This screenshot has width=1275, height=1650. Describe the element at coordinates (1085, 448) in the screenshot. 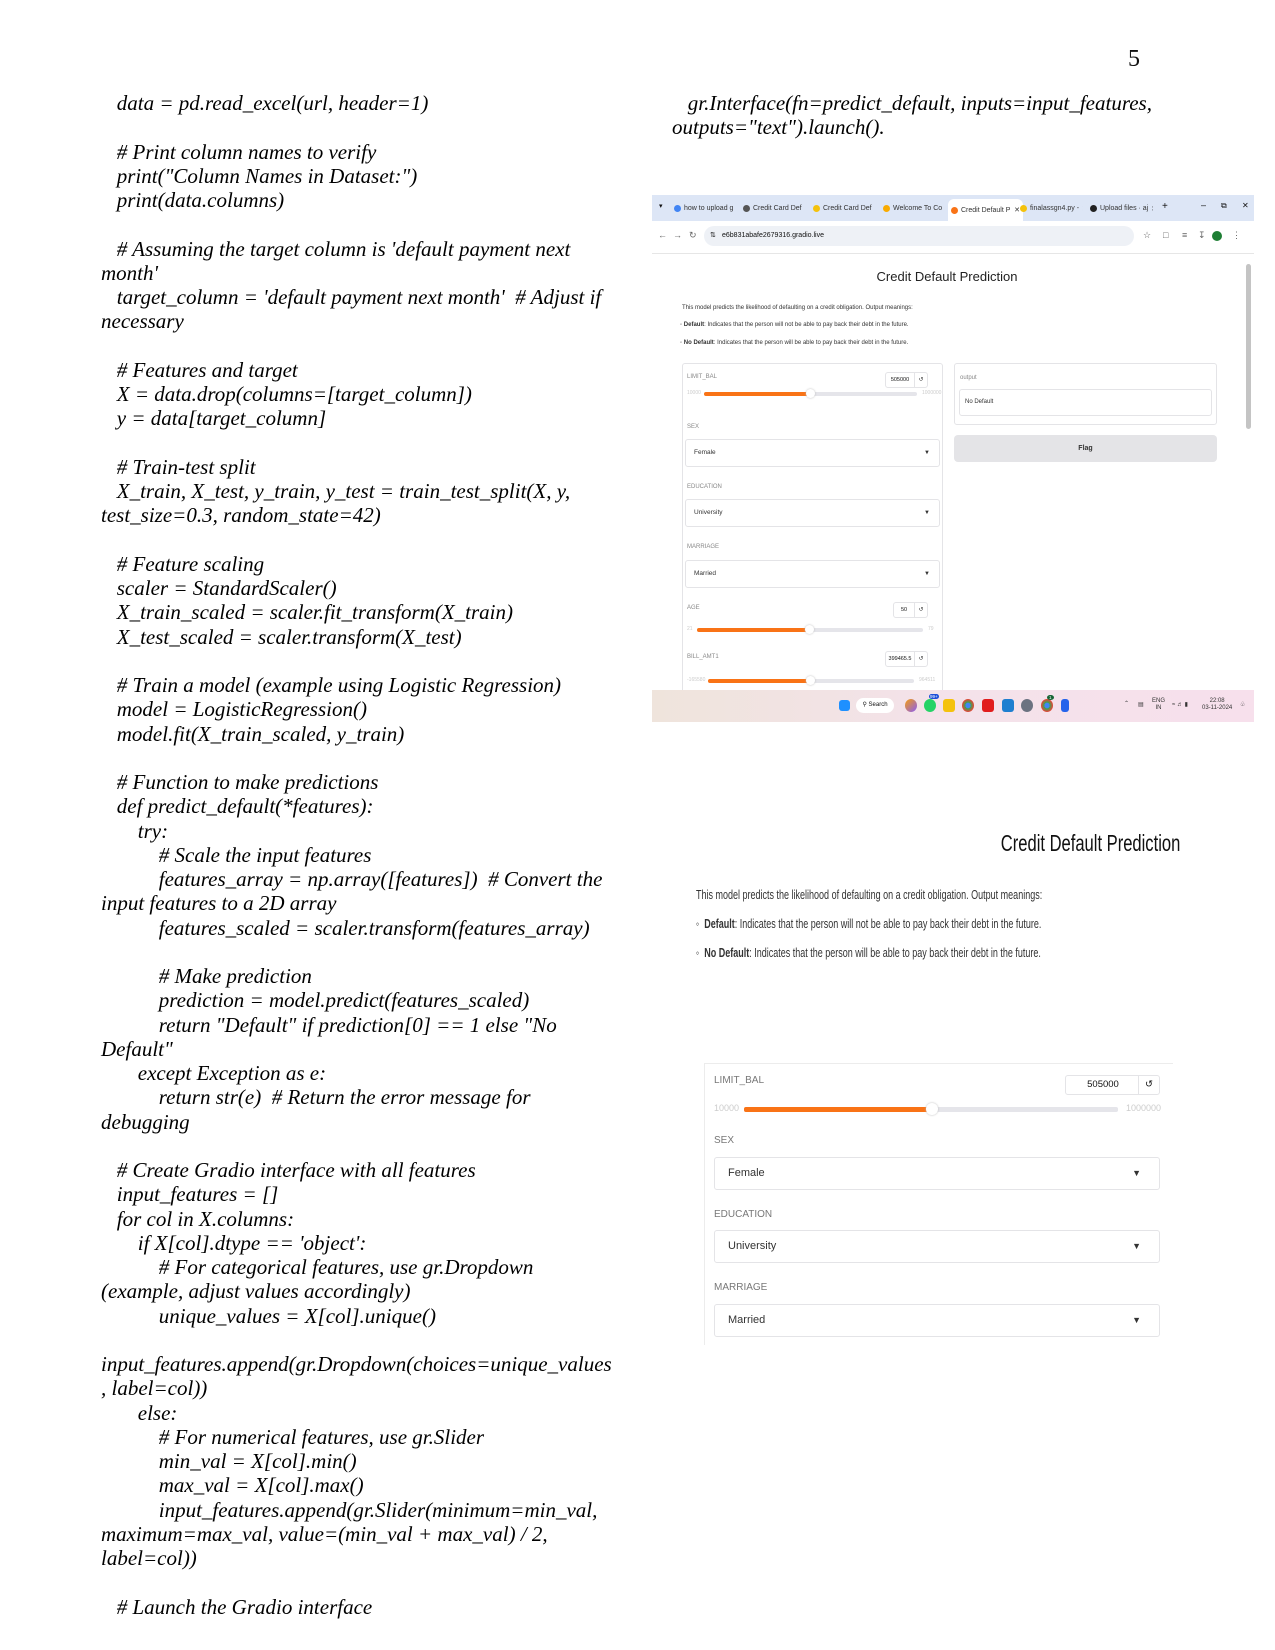

I see `flag-button: Flag` at that location.